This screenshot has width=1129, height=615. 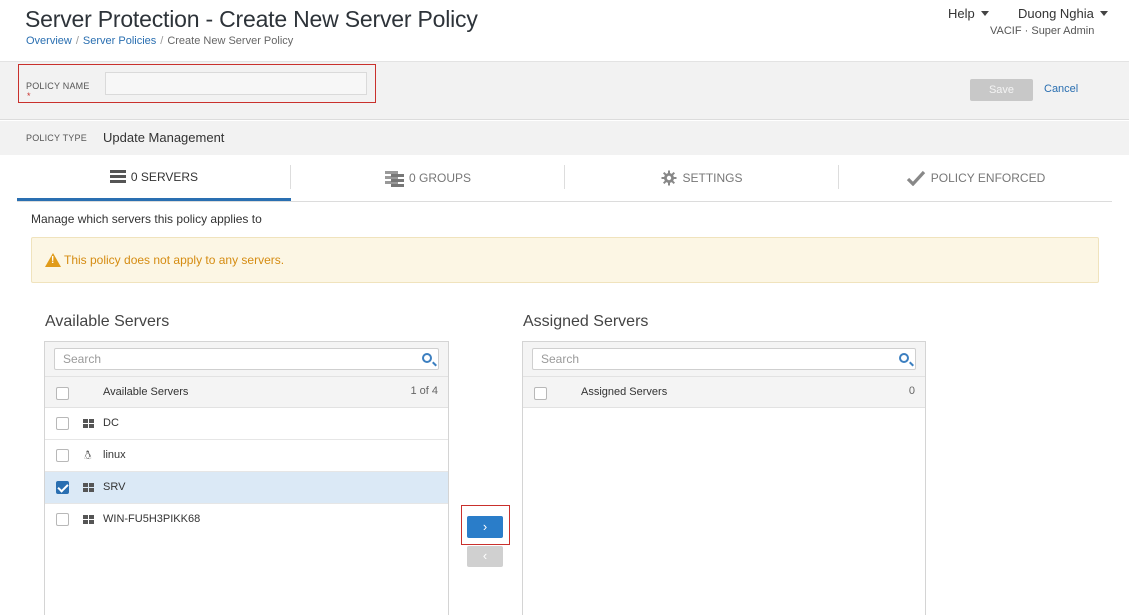 I want to click on policy-name-band: POLICY NAME * Save Cancel, so click(x=564, y=91).